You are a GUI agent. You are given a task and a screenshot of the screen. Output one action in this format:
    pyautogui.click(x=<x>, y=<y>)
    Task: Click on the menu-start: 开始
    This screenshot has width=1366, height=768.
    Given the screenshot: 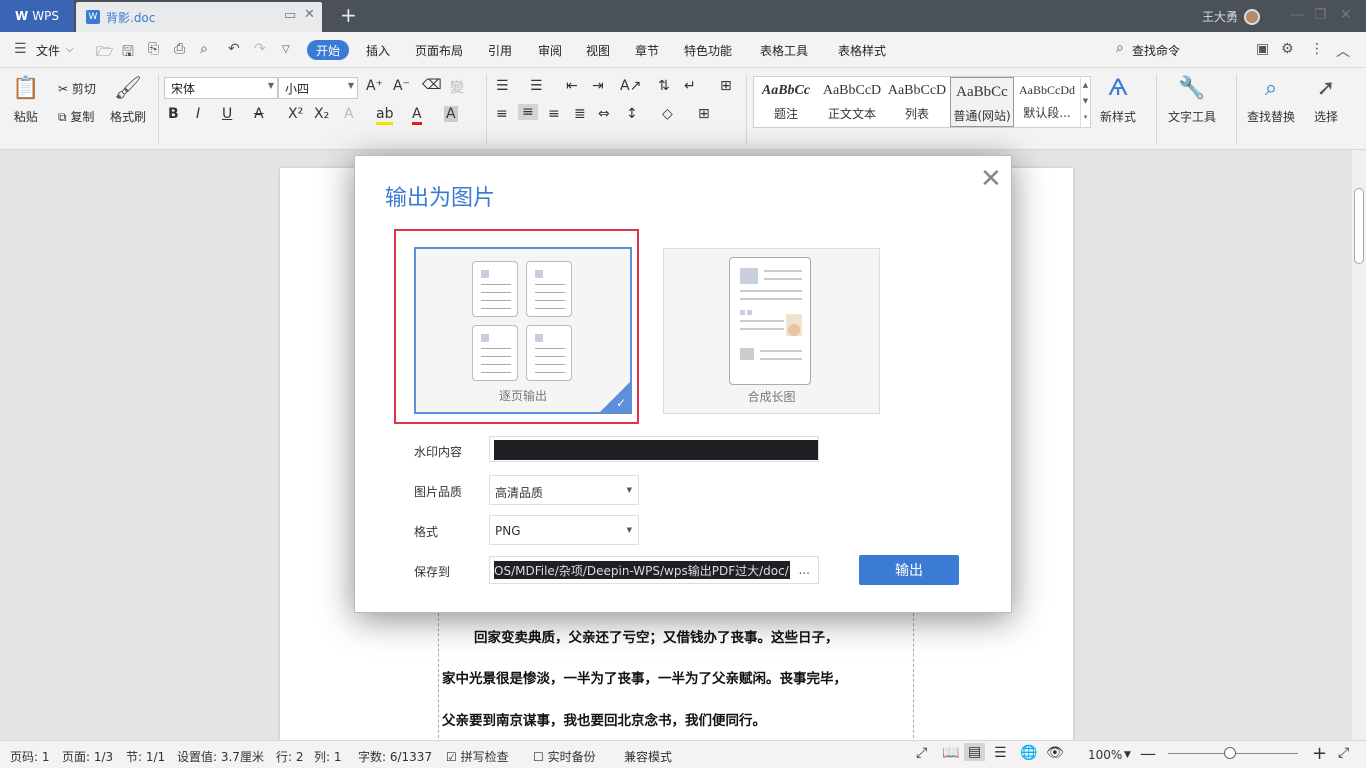 What is the action you would take?
    pyautogui.click(x=328, y=50)
    